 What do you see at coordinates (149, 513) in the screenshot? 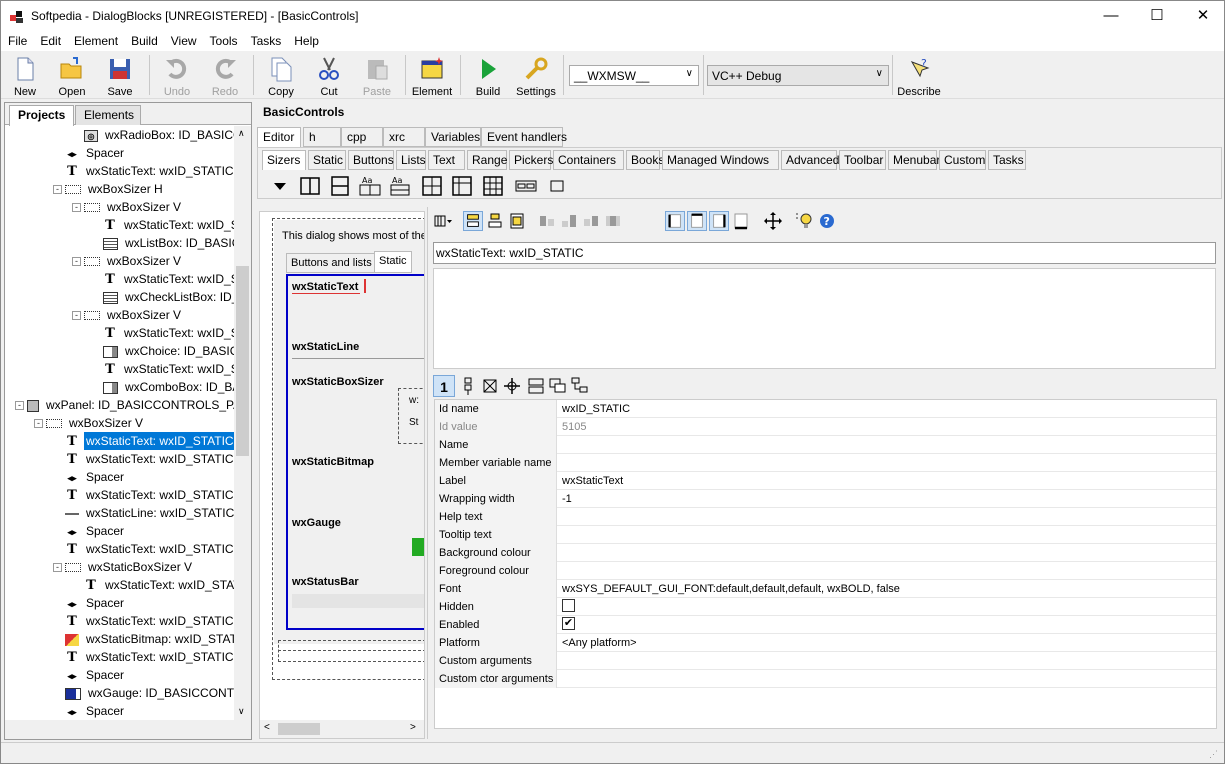
I see `tree-item: wxStaticLine: wxID_STATIC` at bounding box center [149, 513].